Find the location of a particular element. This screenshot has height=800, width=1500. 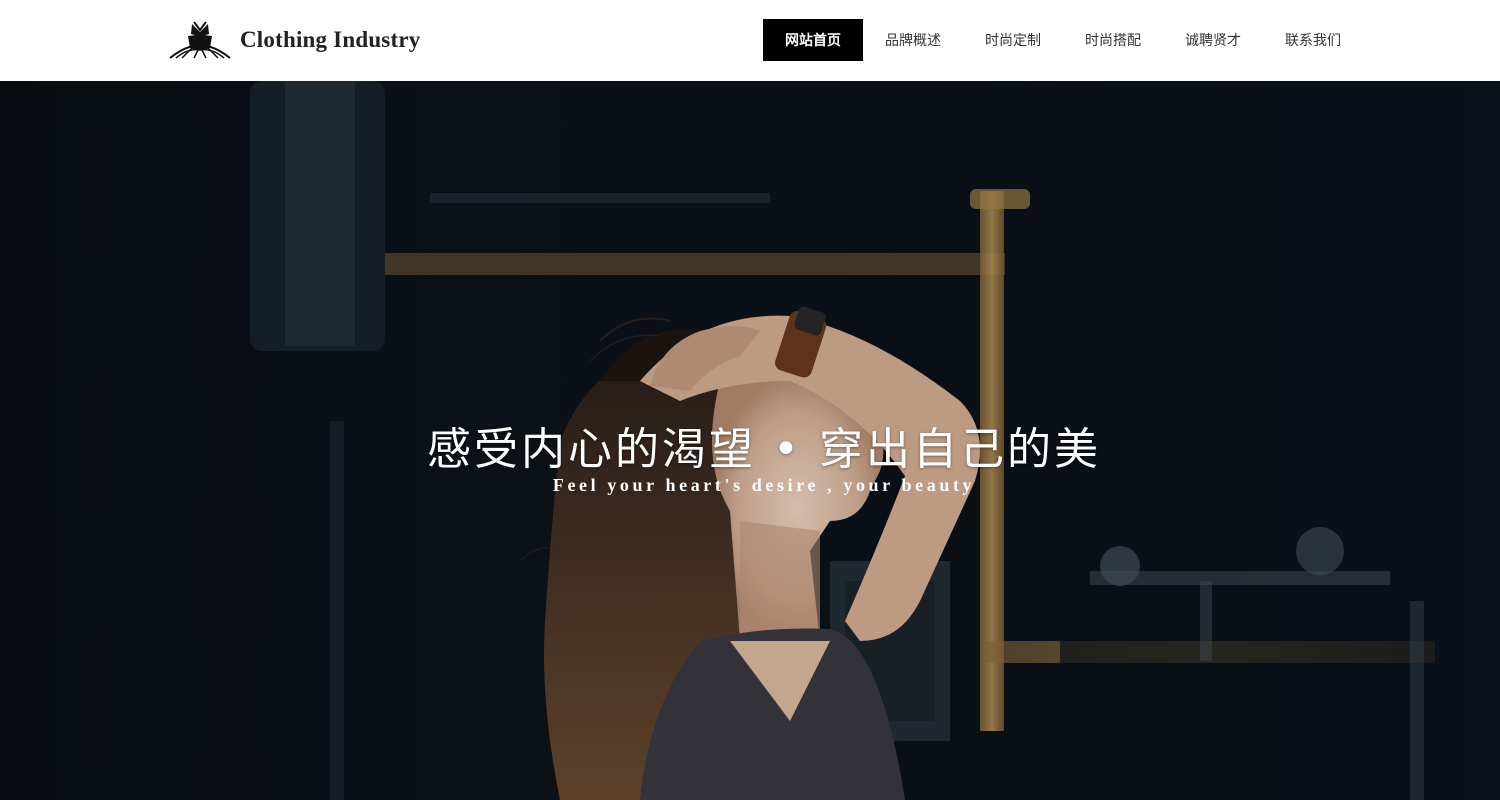

main-nav: 网站首页 品牌概述 时尚定制 时尚搭配 诚聘贤才 联系我们 is located at coordinates (1063, 40).